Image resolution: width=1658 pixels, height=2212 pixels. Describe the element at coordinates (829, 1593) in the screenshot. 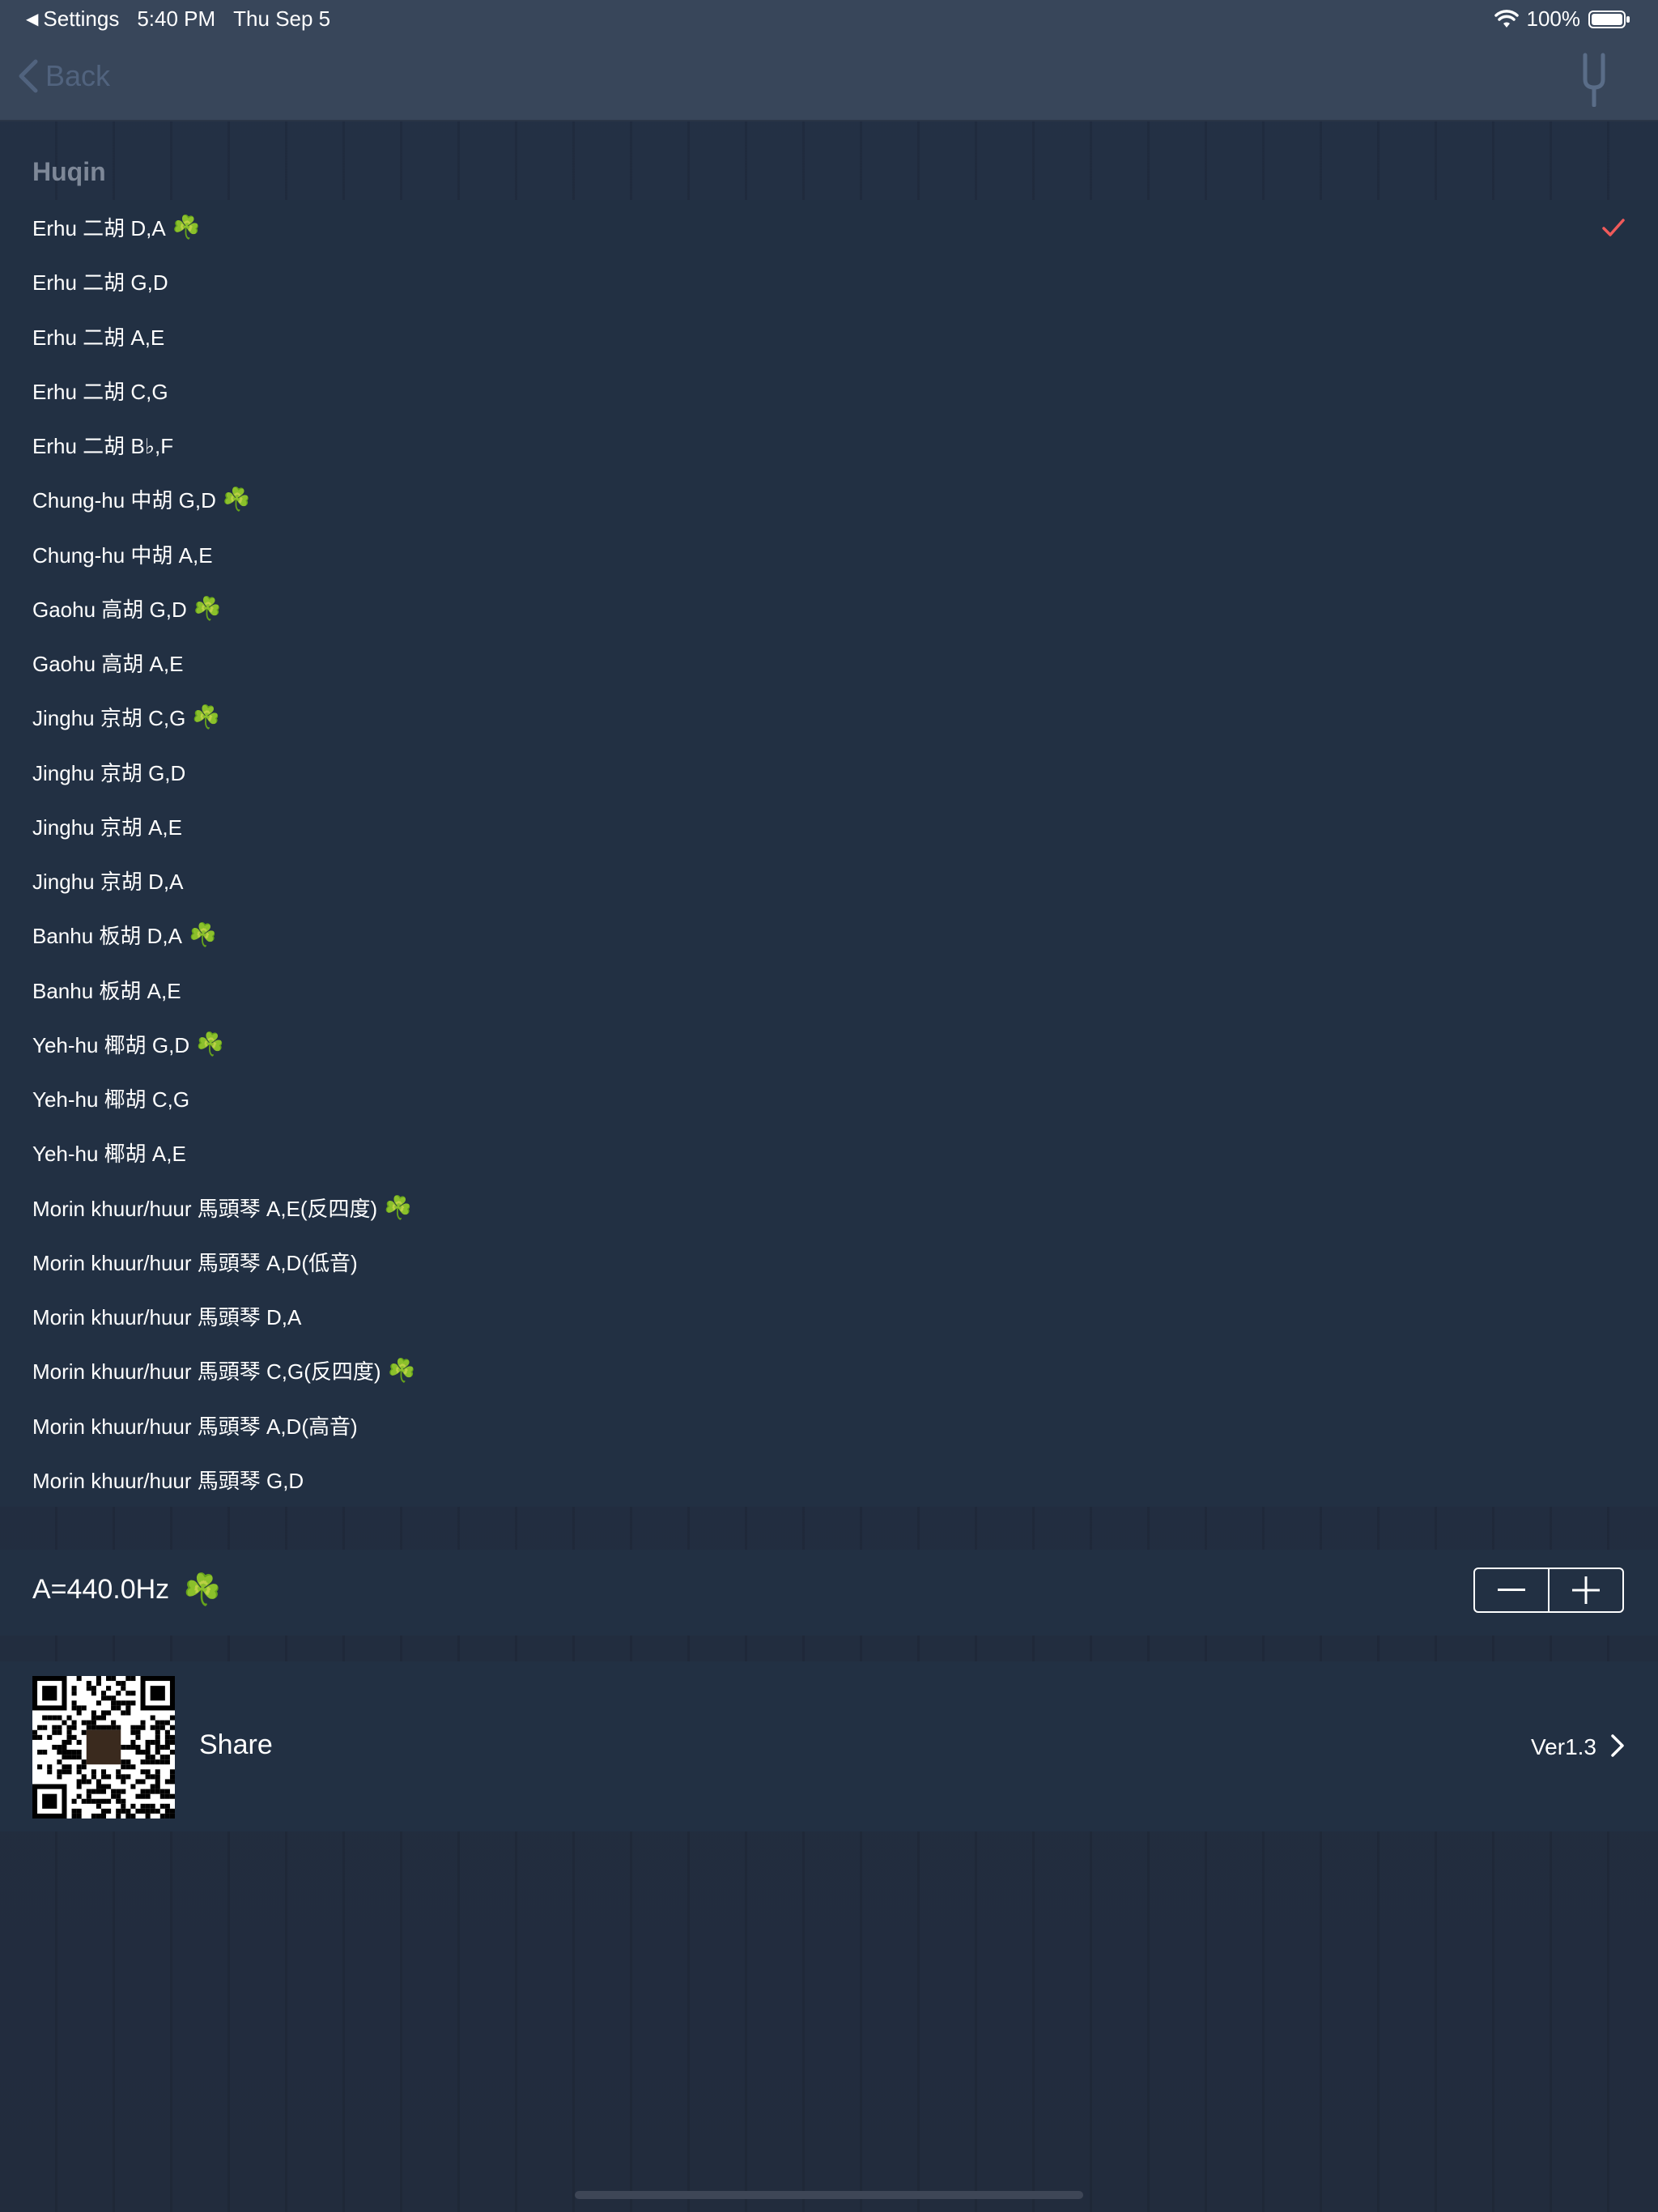

I see `frequency-row: A=440.0Hz ☘️` at that location.